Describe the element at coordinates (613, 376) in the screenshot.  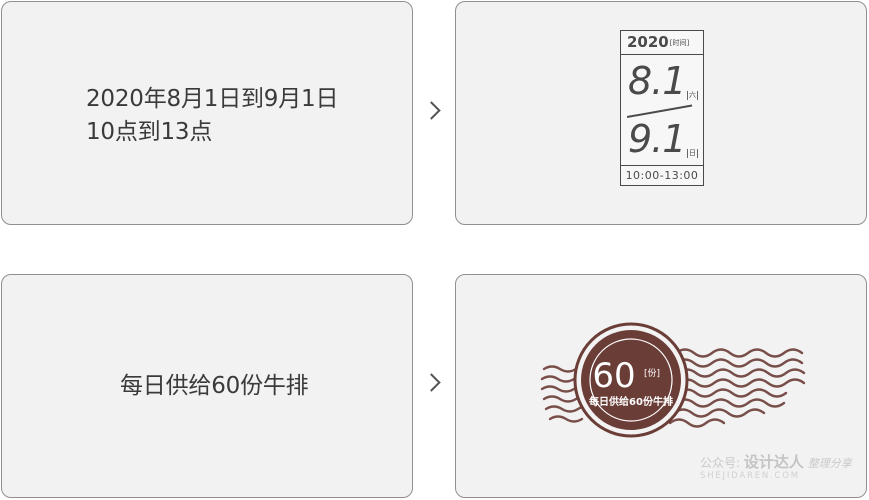
I see `stamp-number: 60` at that location.